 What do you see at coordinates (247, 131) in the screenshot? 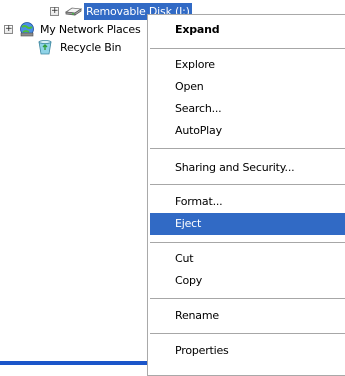
I see `menu-item-autoplay: AutoPlay` at bounding box center [247, 131].